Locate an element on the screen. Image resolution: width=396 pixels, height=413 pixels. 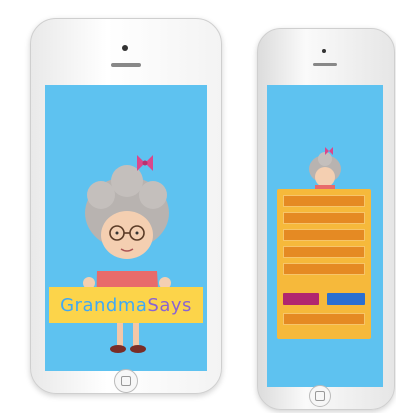
menu-panel is located at coordinates (324, 264).